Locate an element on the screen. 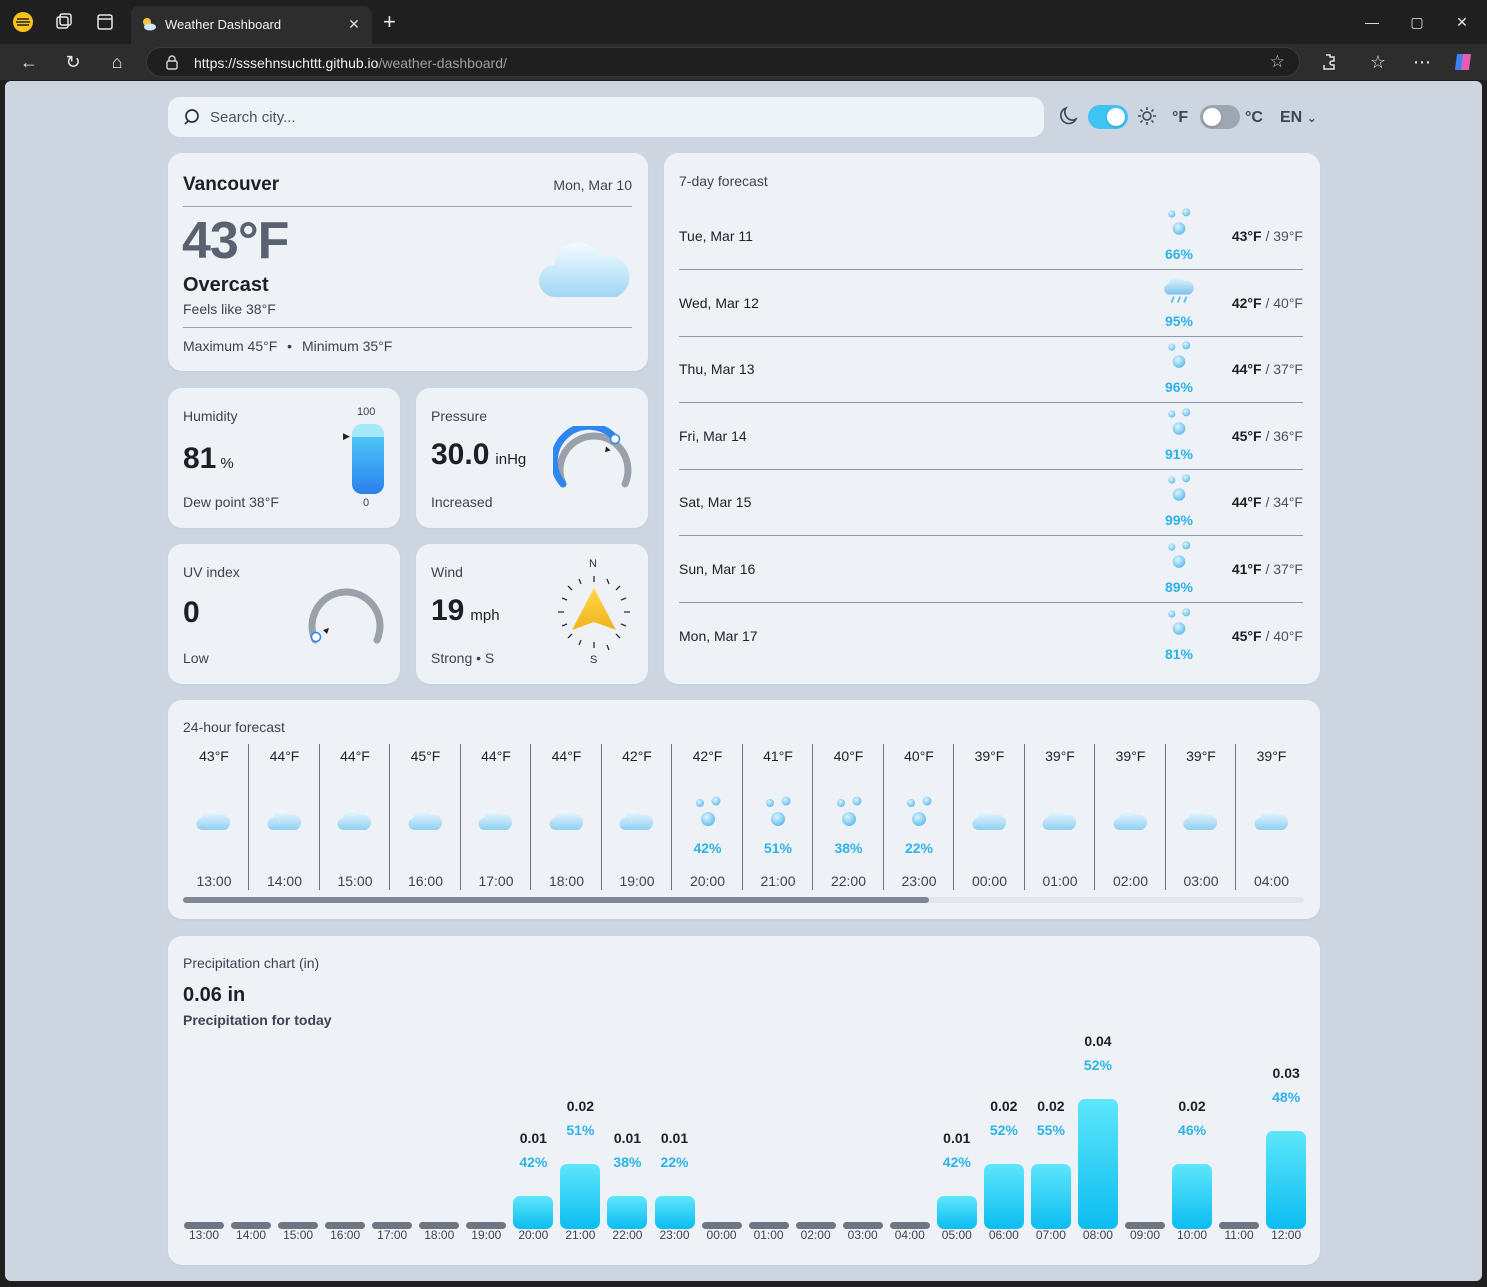 This screenshot has height=1287, width=1487. feels-like: Feels like 38°F is located at coordinates (229, 309).